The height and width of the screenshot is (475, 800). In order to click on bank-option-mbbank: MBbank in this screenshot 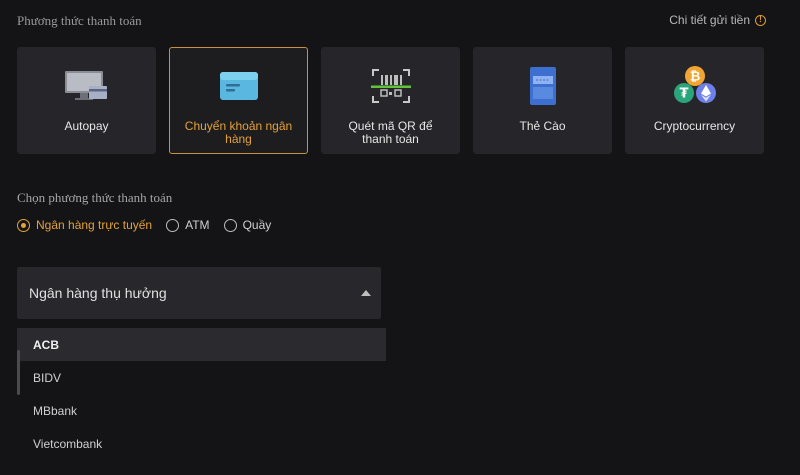, I will do `click(201, 410)`.